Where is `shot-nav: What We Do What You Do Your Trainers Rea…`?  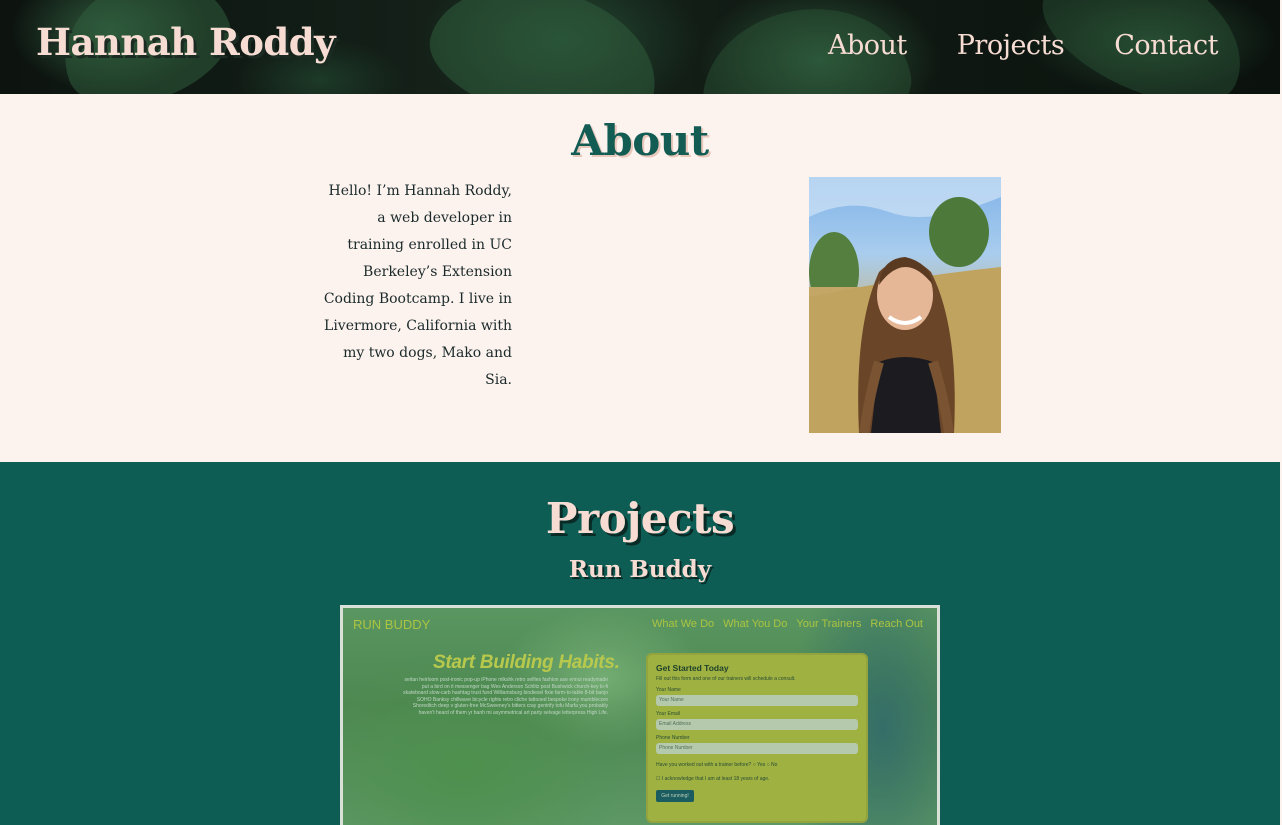 shot-nav: What We Do What You Do Your Trainers Rea… is located at coordinates (787, 624).